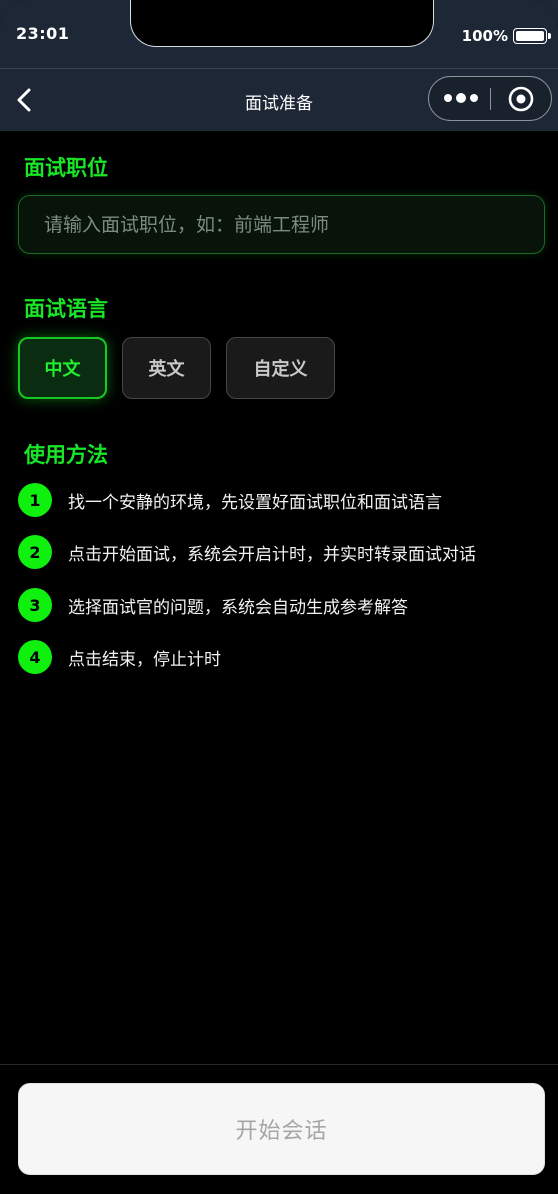  I want to click on status-time: 23:01, so click(43, 33).